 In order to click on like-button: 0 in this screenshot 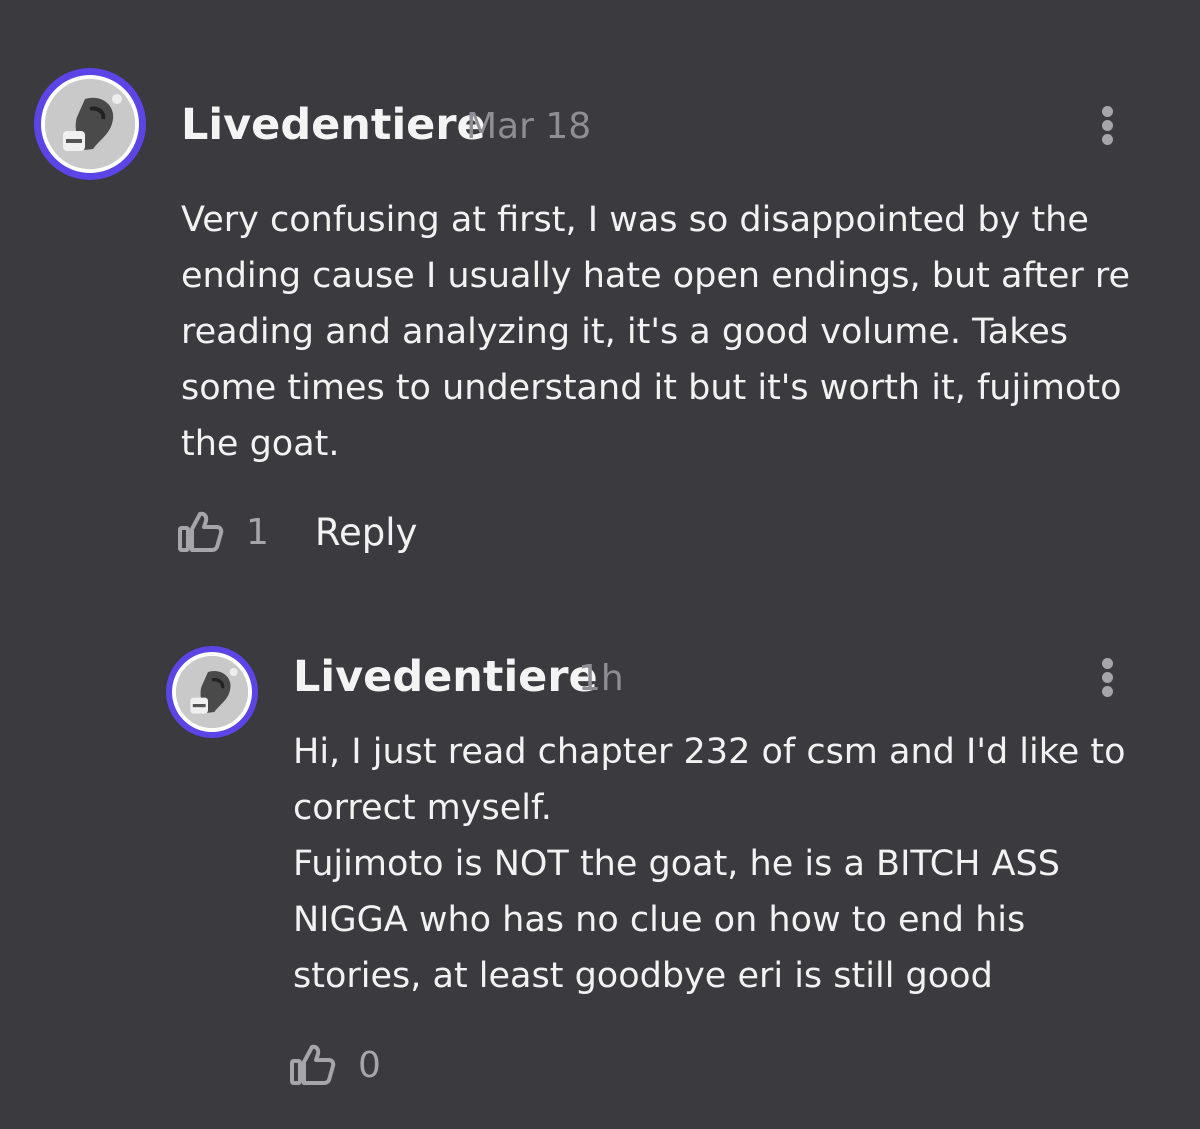, I will do `click(335, 1065)`.